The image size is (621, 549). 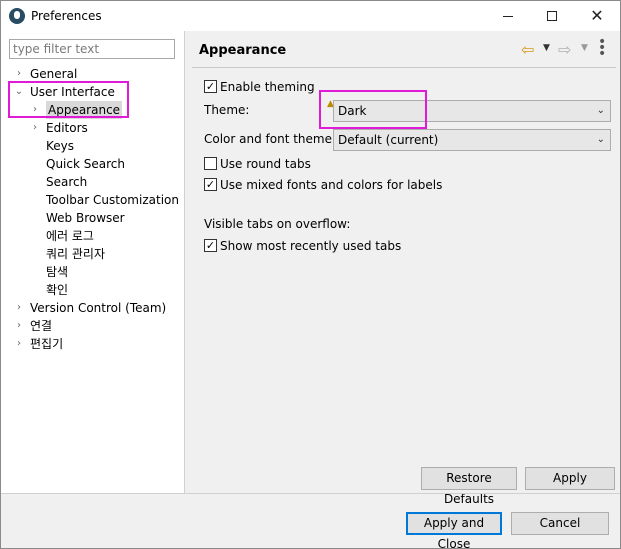 What do you see at coordinates (227, 110) in the screenshot?
I see `theme-label: Theme:` at bounding box center [227, 110].